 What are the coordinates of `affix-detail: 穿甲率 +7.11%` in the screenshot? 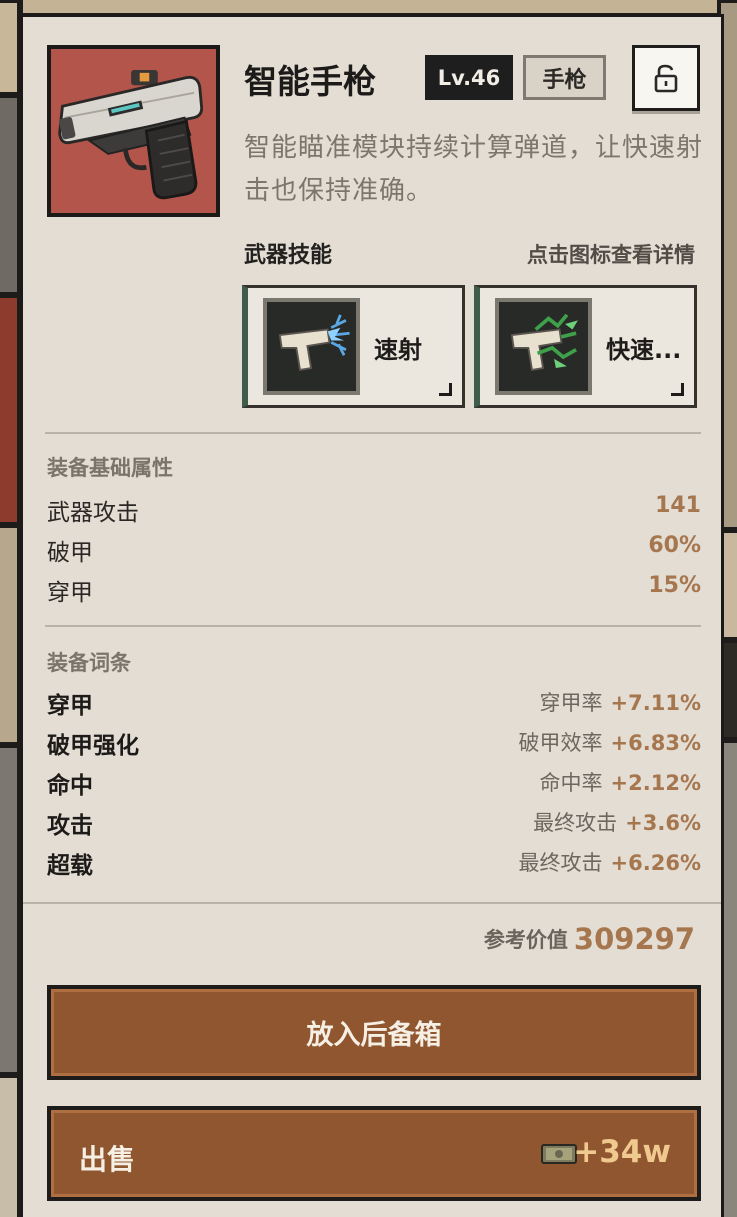 It's located at (620, 702).